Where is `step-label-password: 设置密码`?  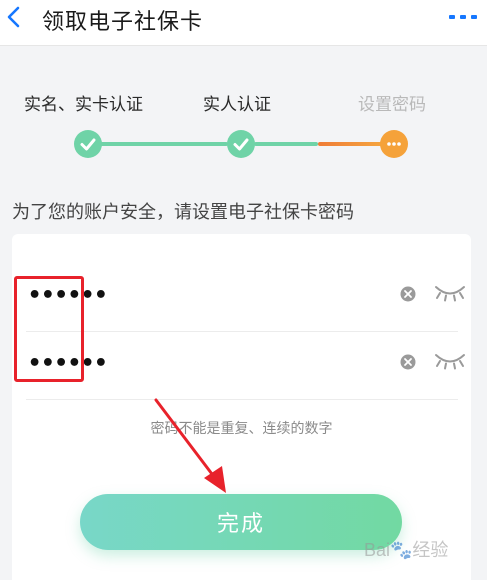 step-label-password: 设置密码 is located at coordinates (392, 105).